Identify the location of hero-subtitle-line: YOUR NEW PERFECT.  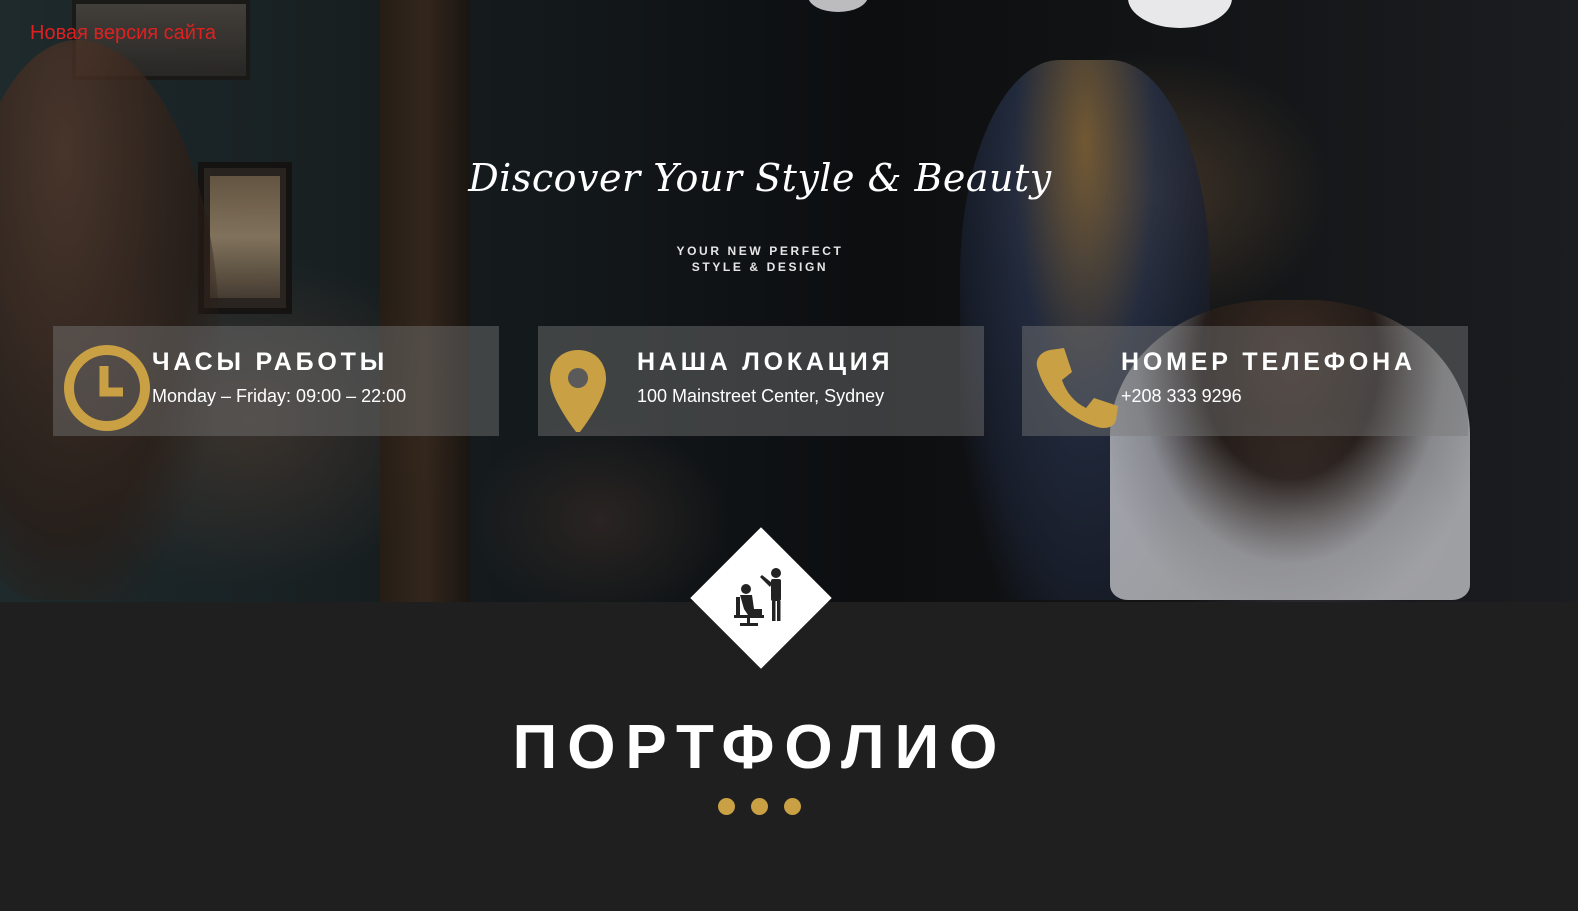
(760, 251).